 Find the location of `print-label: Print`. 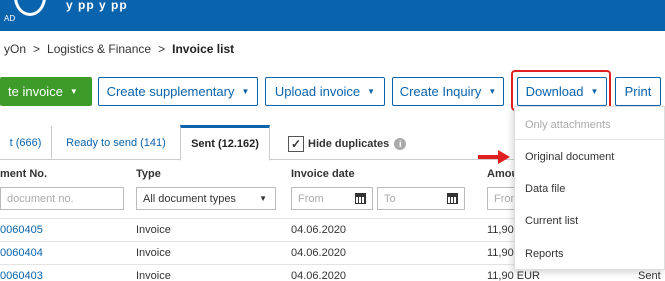

print-label: Print is located at coordinates (638, 91).